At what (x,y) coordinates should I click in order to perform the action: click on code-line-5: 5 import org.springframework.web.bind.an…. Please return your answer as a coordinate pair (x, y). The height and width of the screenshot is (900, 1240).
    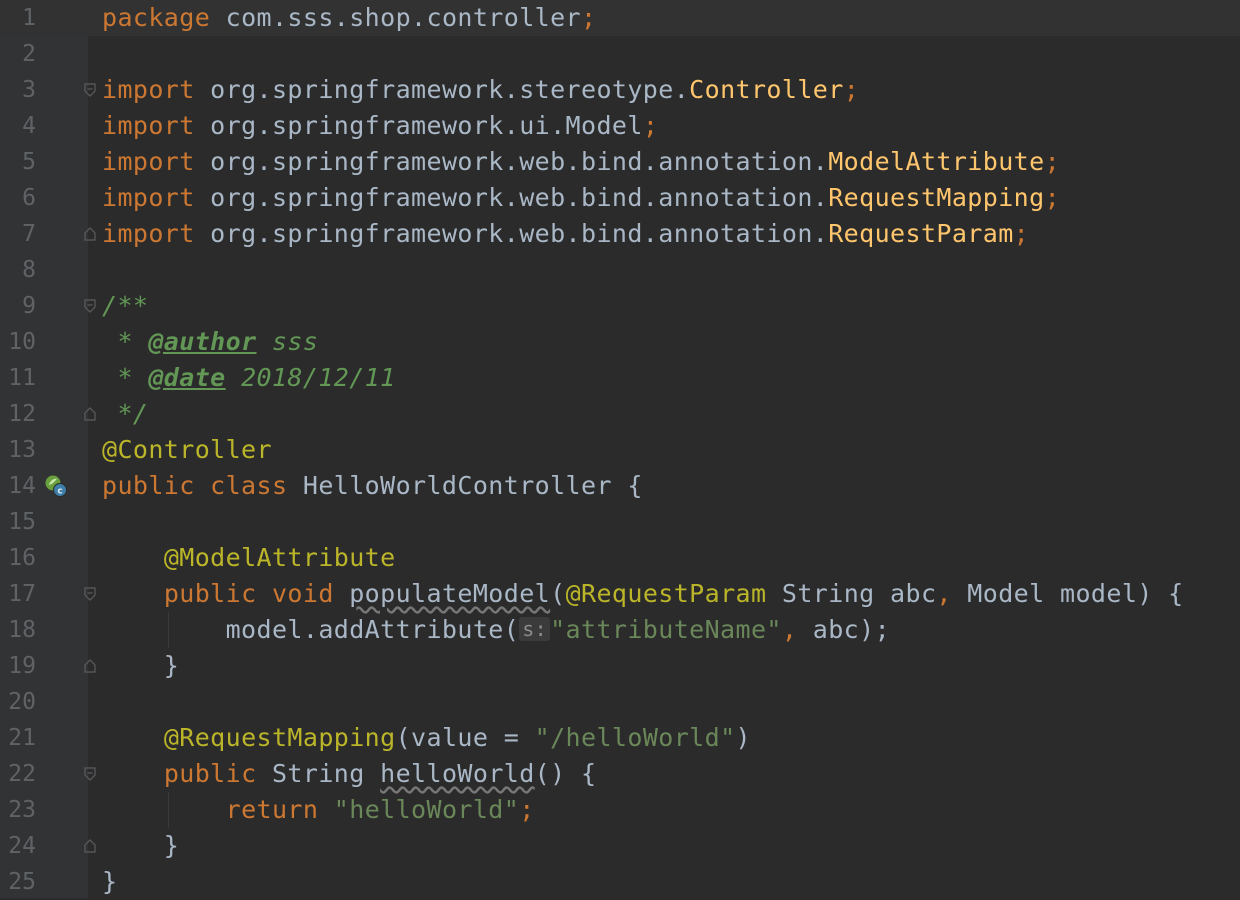
    Looking at the image, I should click on (620, 162).